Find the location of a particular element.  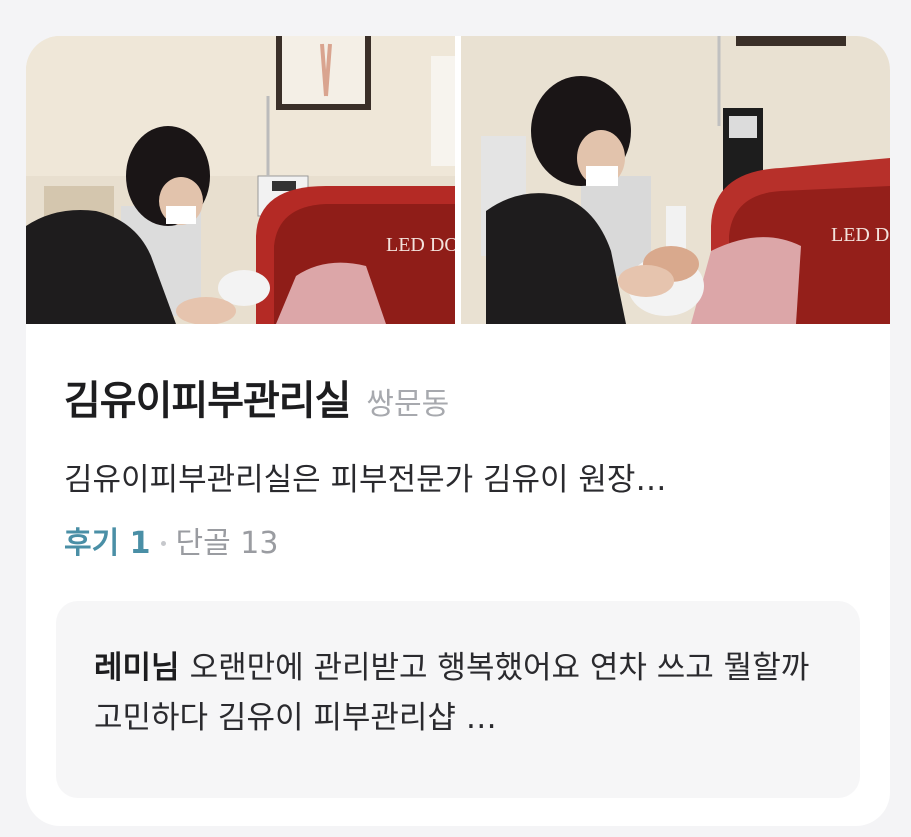

reviews-count: 후기 1 is located at coordinates (107, 540).